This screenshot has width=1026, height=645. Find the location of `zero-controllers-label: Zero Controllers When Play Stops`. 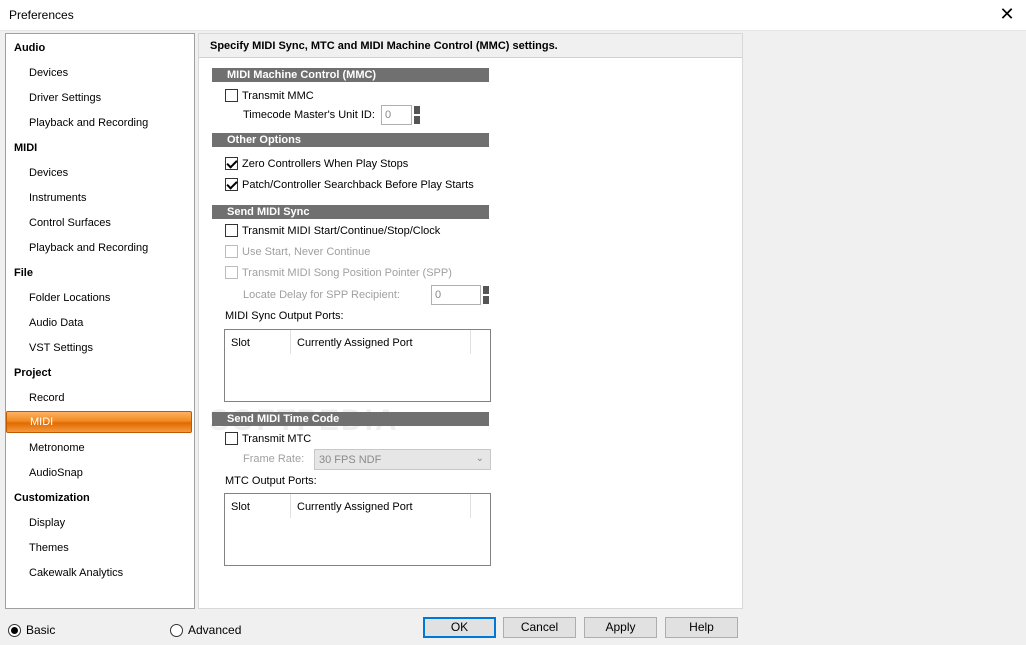

zero-controllers-label: Zero Controllers When Play Stops is located at coordinates (325, 163).